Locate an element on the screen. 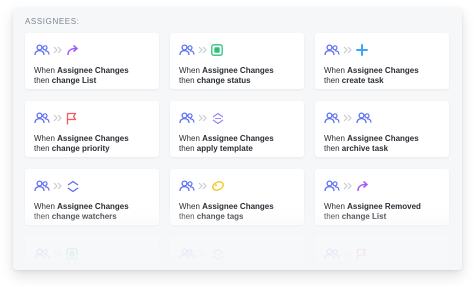 The width and height of the screenshot is (474, 287). action-text: change status is located at coordinates (223, 80).